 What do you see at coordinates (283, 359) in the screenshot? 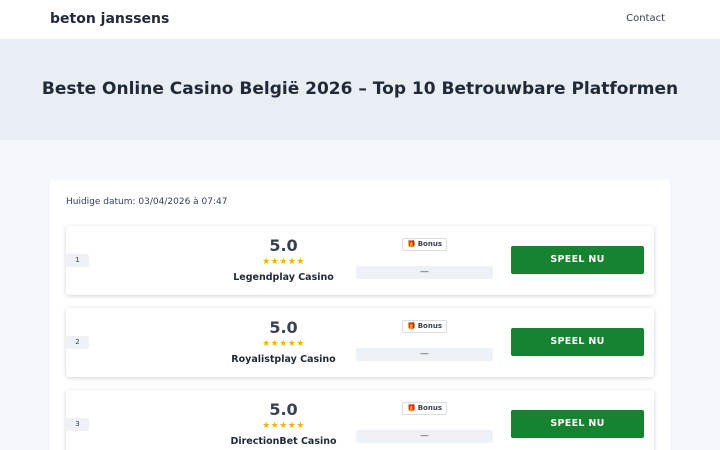
I see `casino-name: Royalistplay Casino` at bounding box center [283, 359].